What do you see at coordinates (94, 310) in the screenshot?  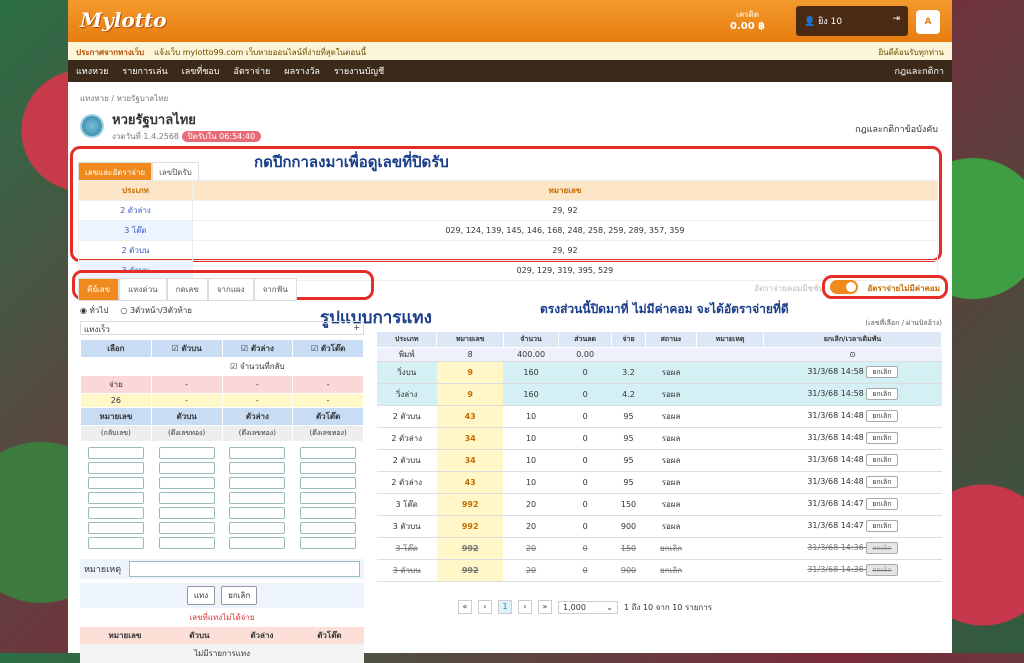 I see `radio-general: ◉ ทั่วไป` at bounding box center [94, 310].